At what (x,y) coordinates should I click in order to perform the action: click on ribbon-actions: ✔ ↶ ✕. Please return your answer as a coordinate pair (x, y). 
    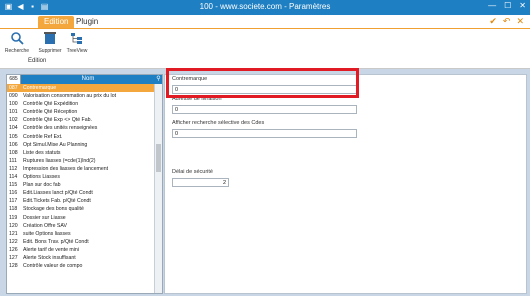
    Looking at the image, I should click on (506, 21).